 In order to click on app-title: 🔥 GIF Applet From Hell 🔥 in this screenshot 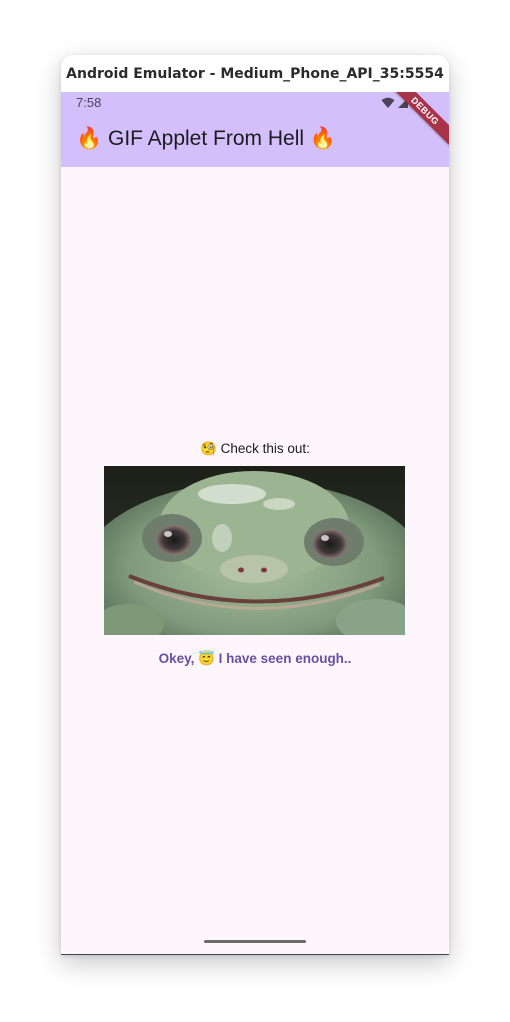, I will do `click(206, 138)`.